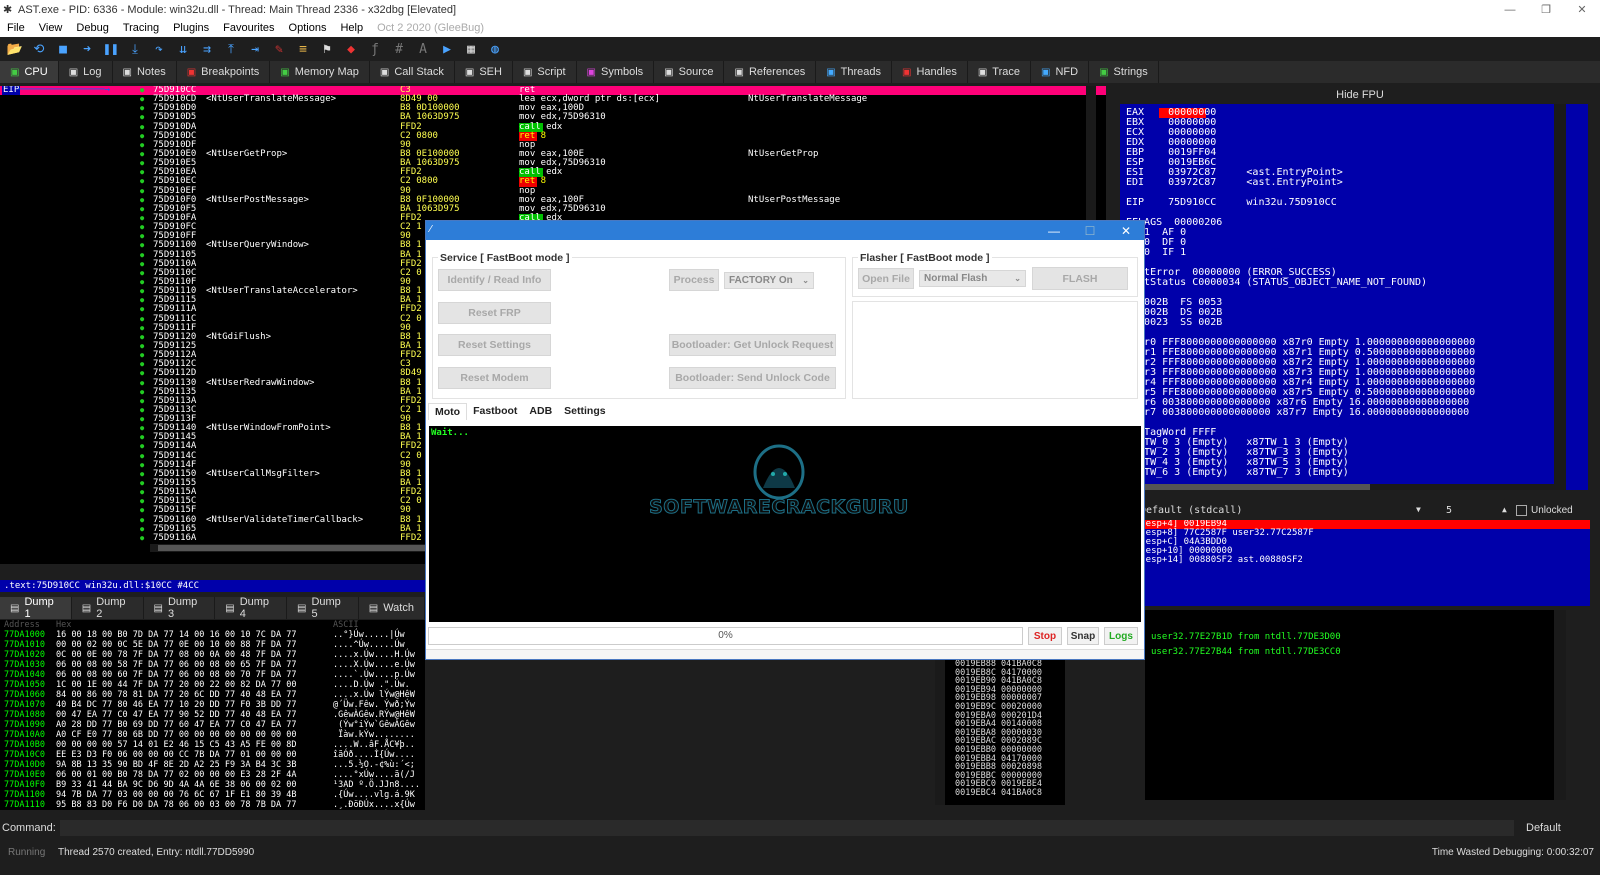  I want to click on step-into-icon: ⤓, so click(135, 49).